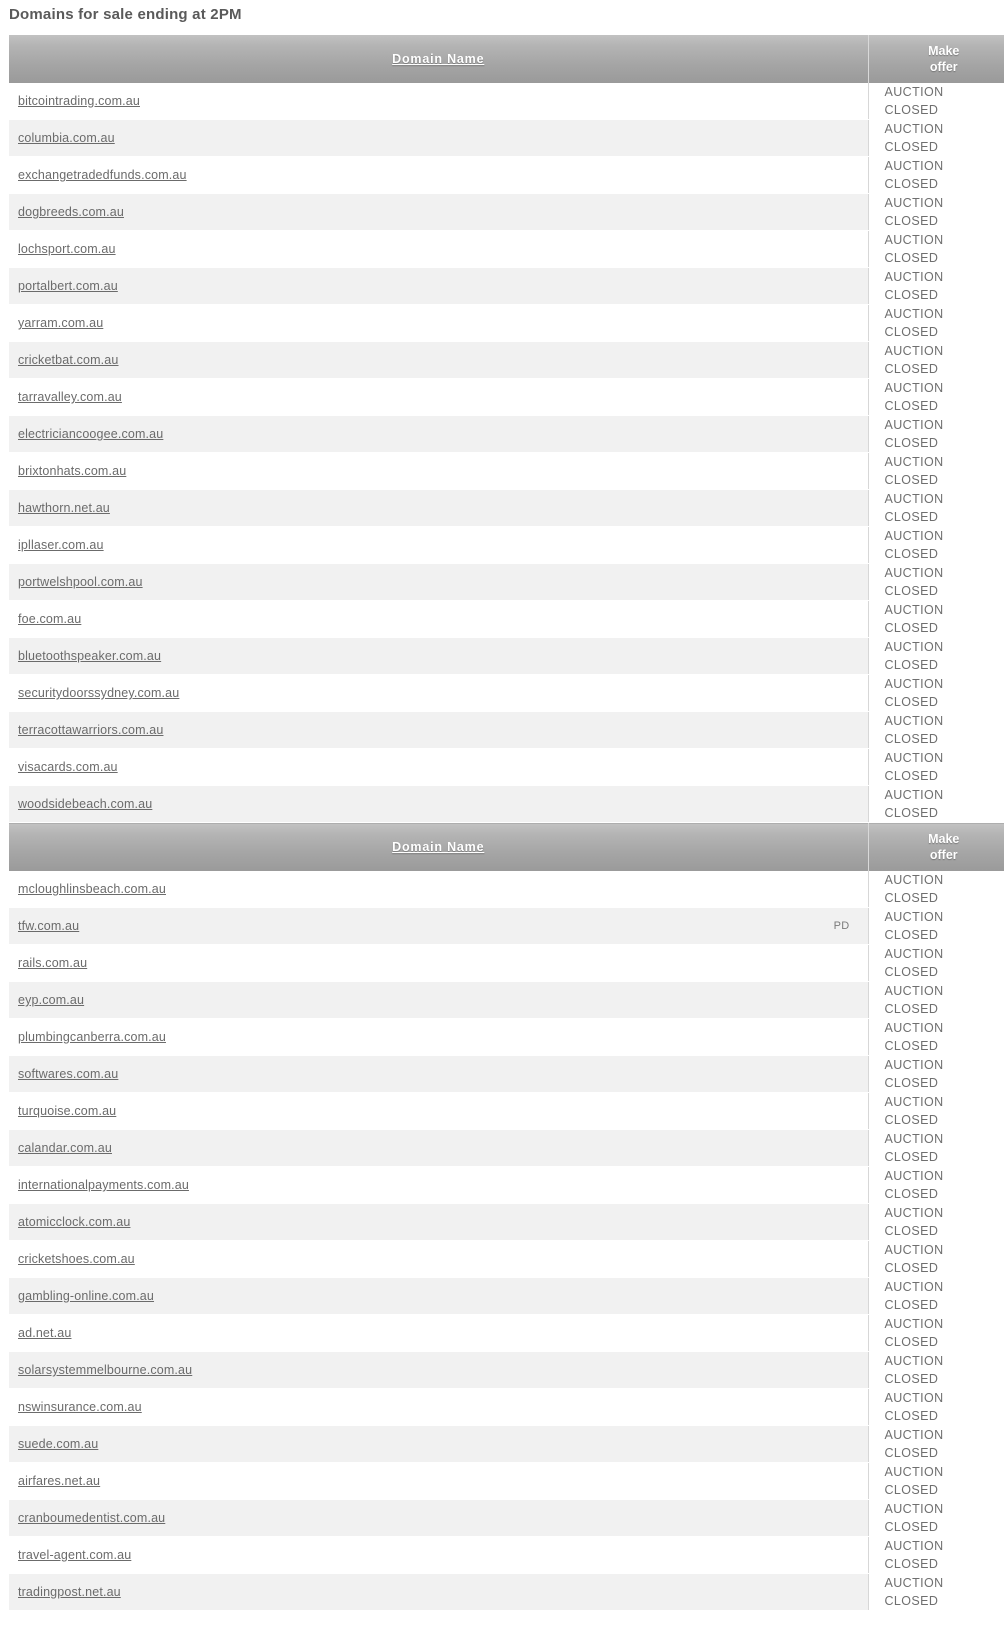 Image resolution: width=1004 pixels, height=1650 pixels. Describe the element at coordinates (92, 889) in the screenshot. I see `domain-link: mcloughlinsbeach.com.au` at that location.